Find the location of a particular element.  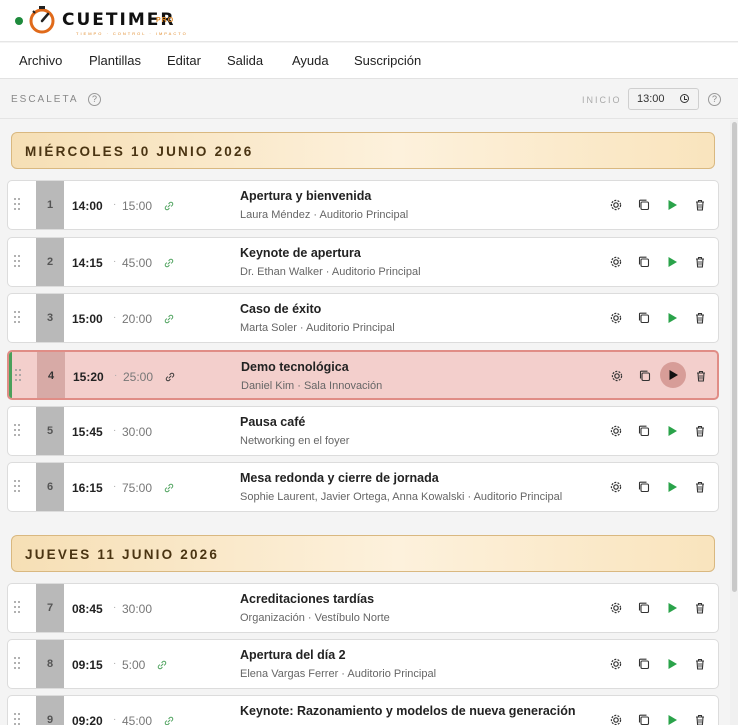

menu-ayuda: Ayuda is located at coordinates (310, 60).